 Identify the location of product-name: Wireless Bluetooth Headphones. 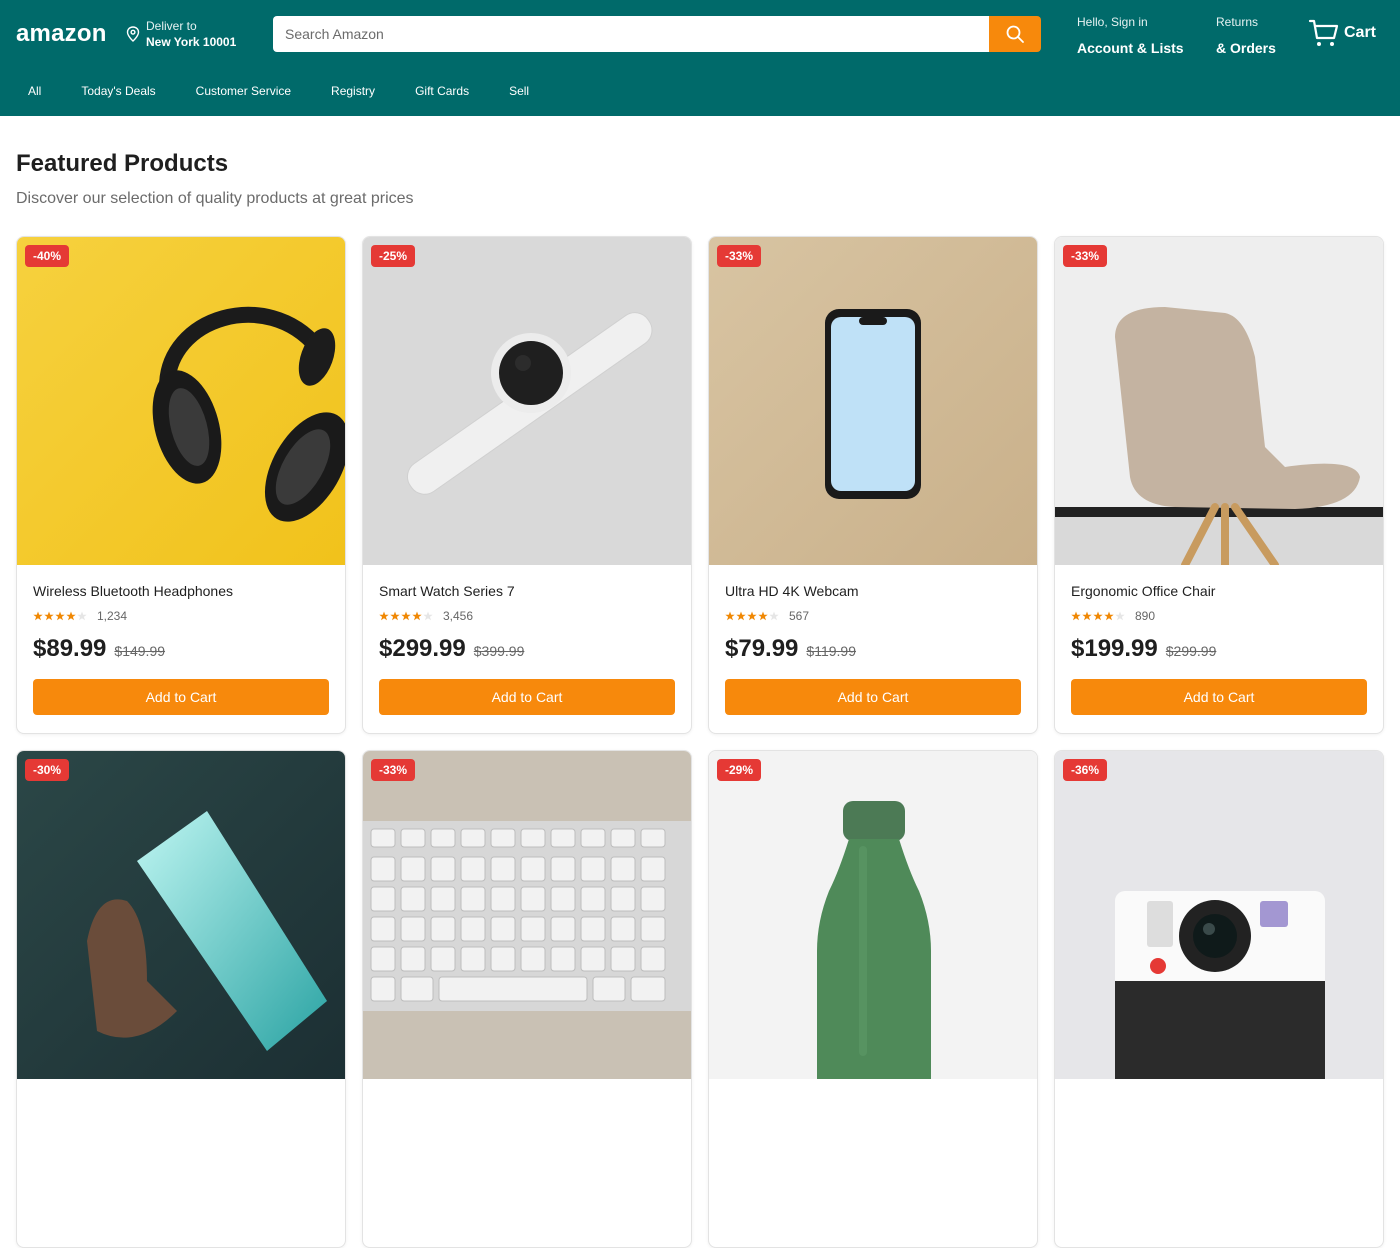
(181, 591).